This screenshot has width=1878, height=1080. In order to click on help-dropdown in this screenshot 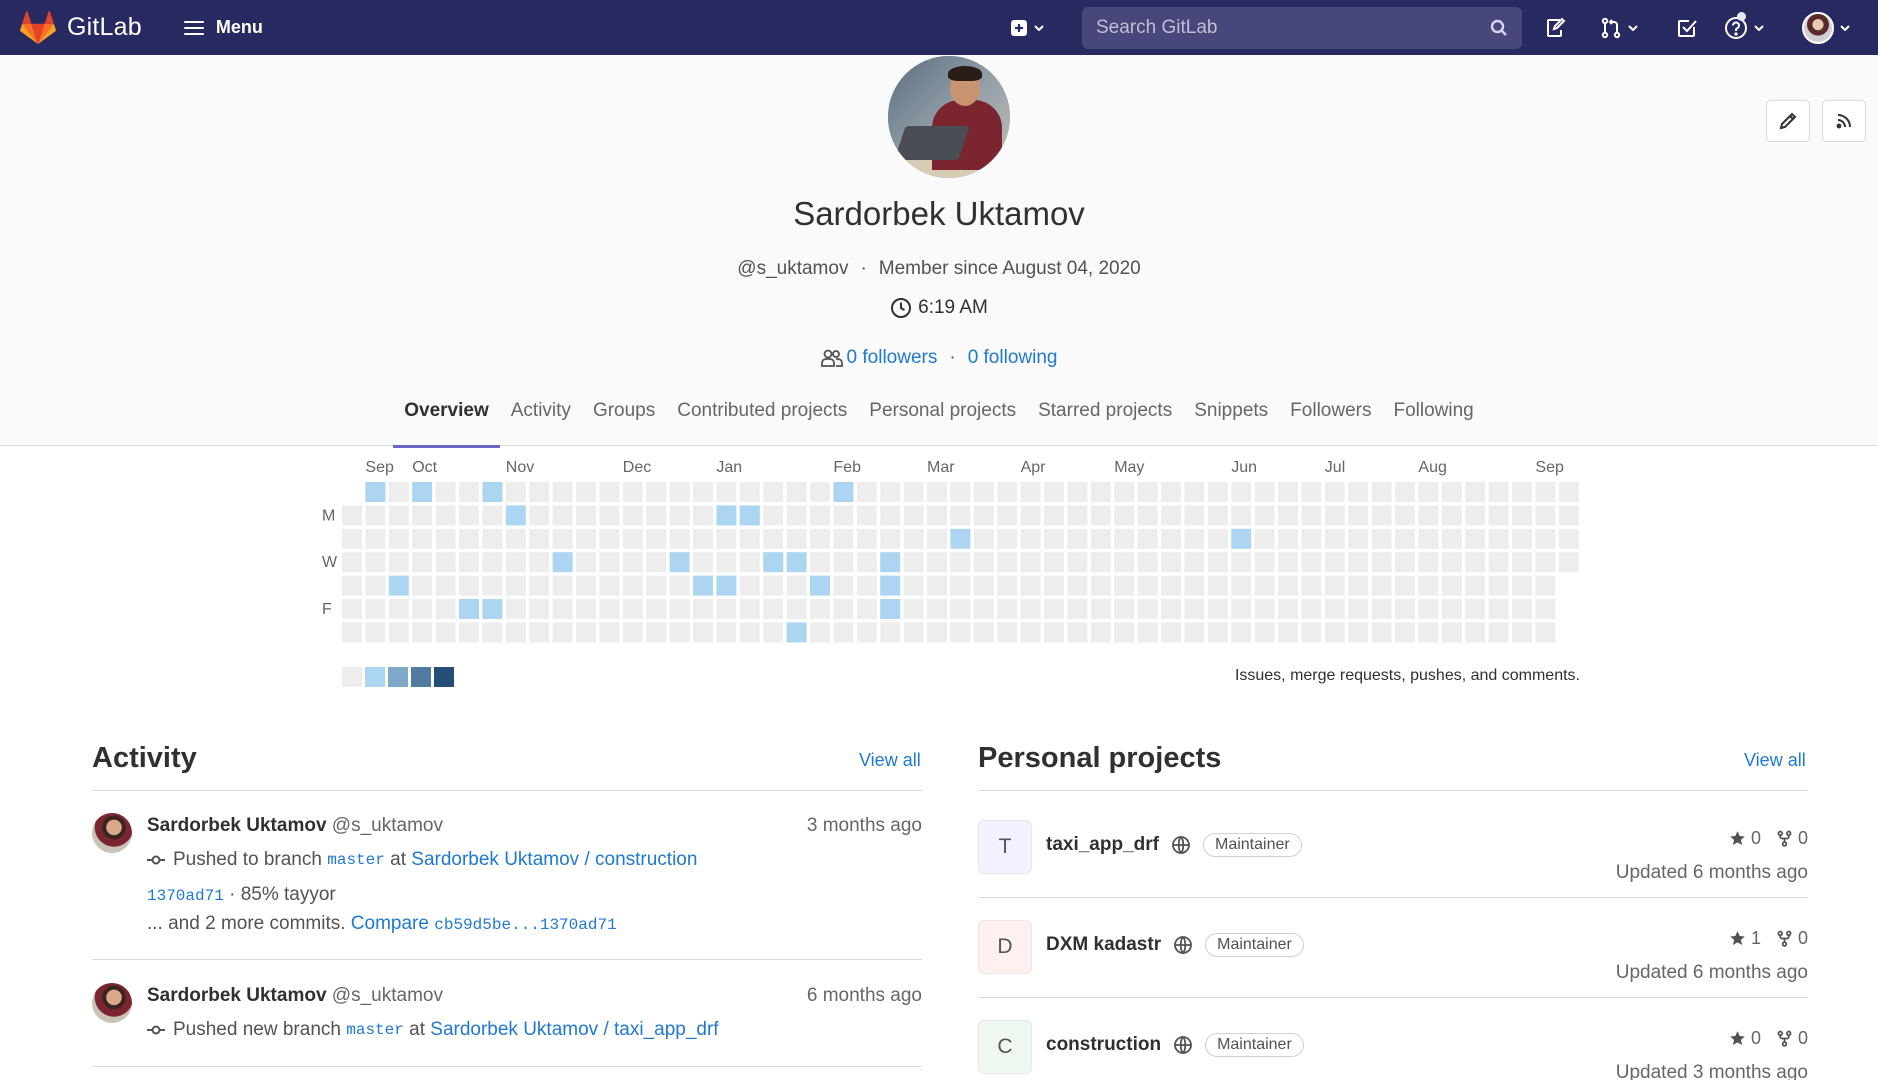, I will do `click(1744, 28)`.